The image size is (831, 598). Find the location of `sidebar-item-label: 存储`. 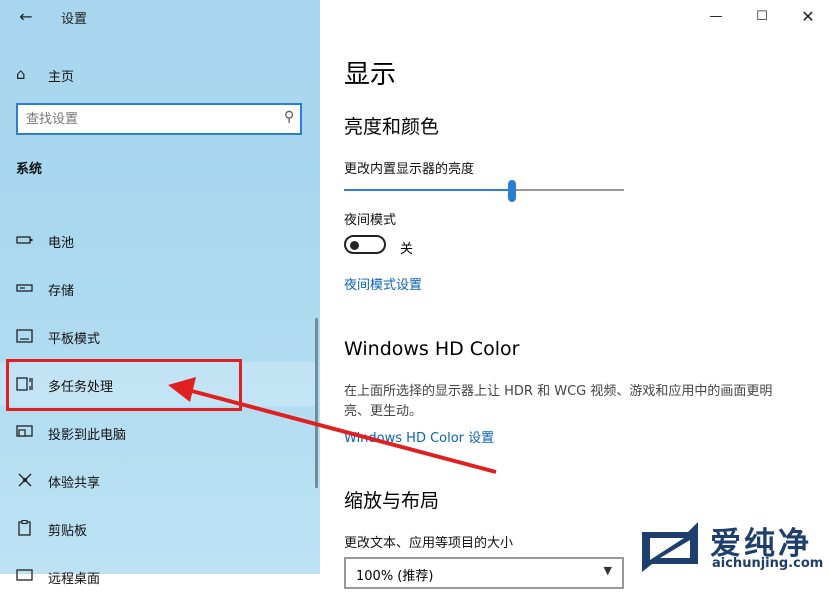

sidebar-item-label: 存储 is located at coordinates (61, 291).